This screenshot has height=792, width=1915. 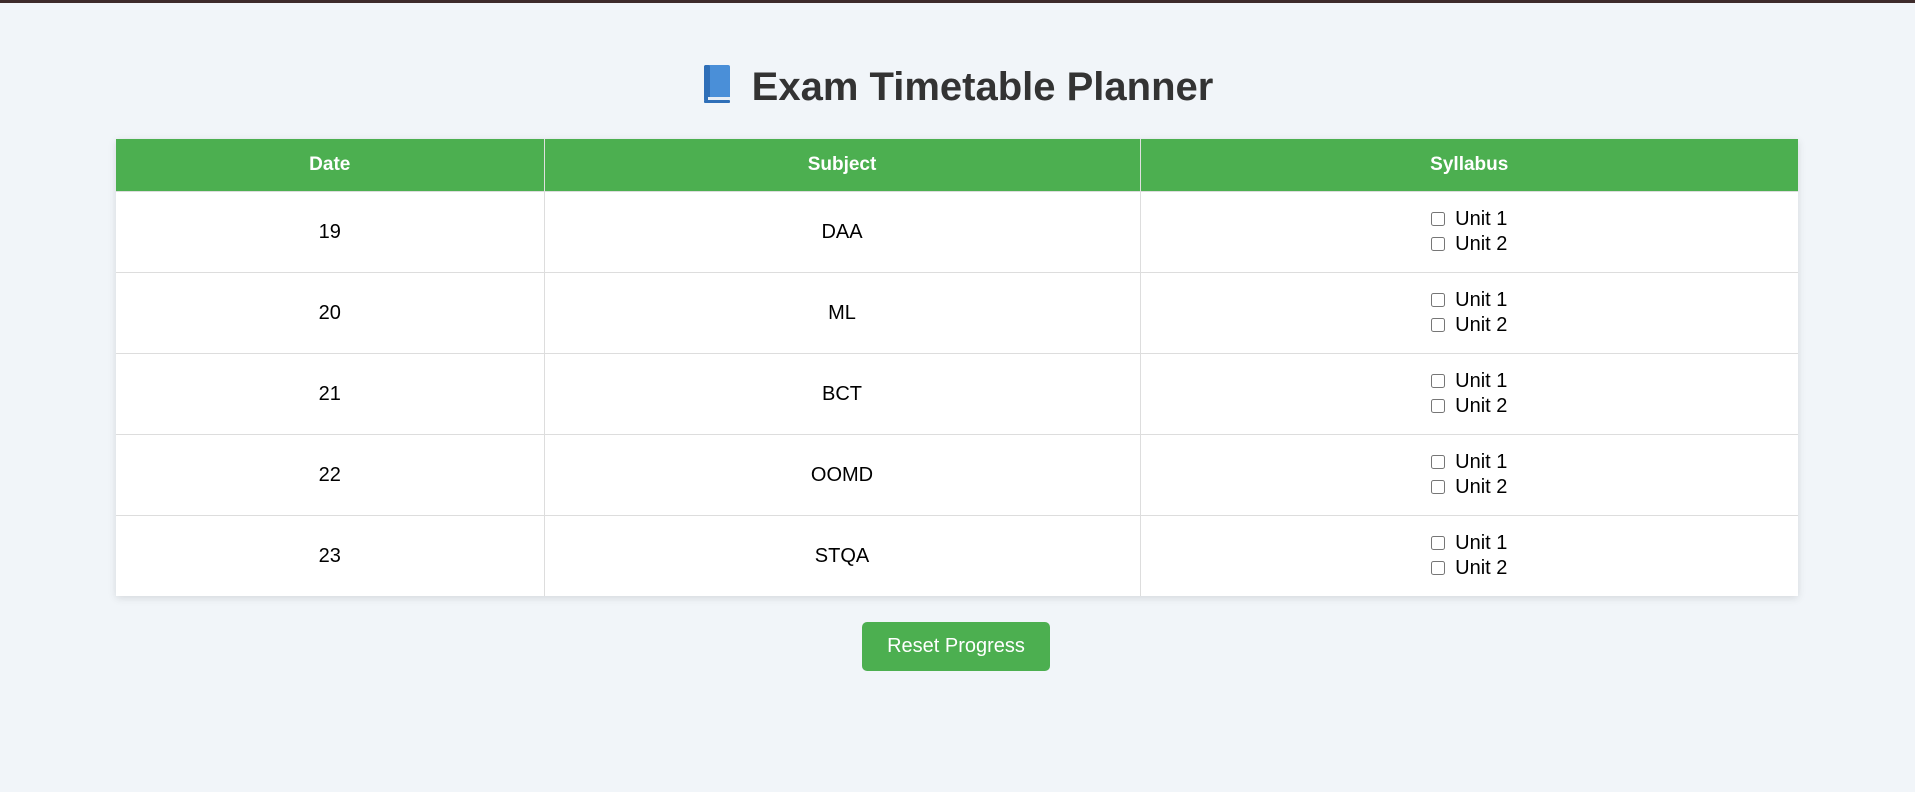 I want to click on date-cell: 19, so click(x=330, y=232).